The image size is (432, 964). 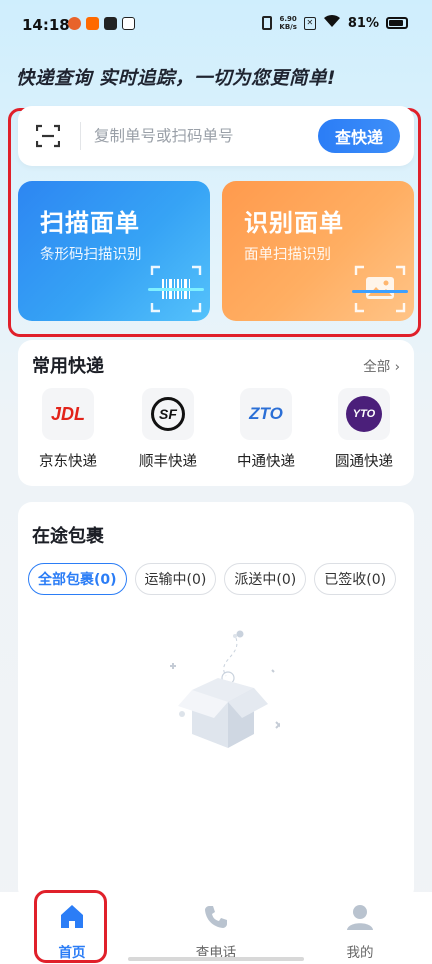 What do you see at coordinates (397, 367) in the screenshot?
I see `chevron-right-icon: ›` at bounding box center [397, 367].